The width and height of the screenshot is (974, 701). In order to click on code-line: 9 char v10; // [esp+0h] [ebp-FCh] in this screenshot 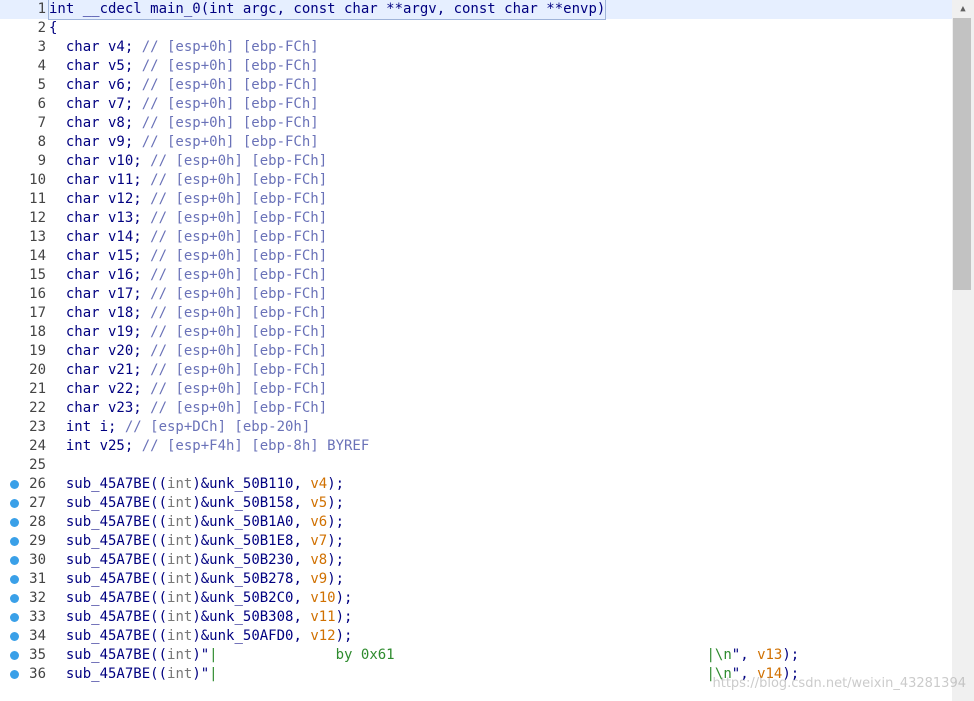, I will do `click(476, 161)`.